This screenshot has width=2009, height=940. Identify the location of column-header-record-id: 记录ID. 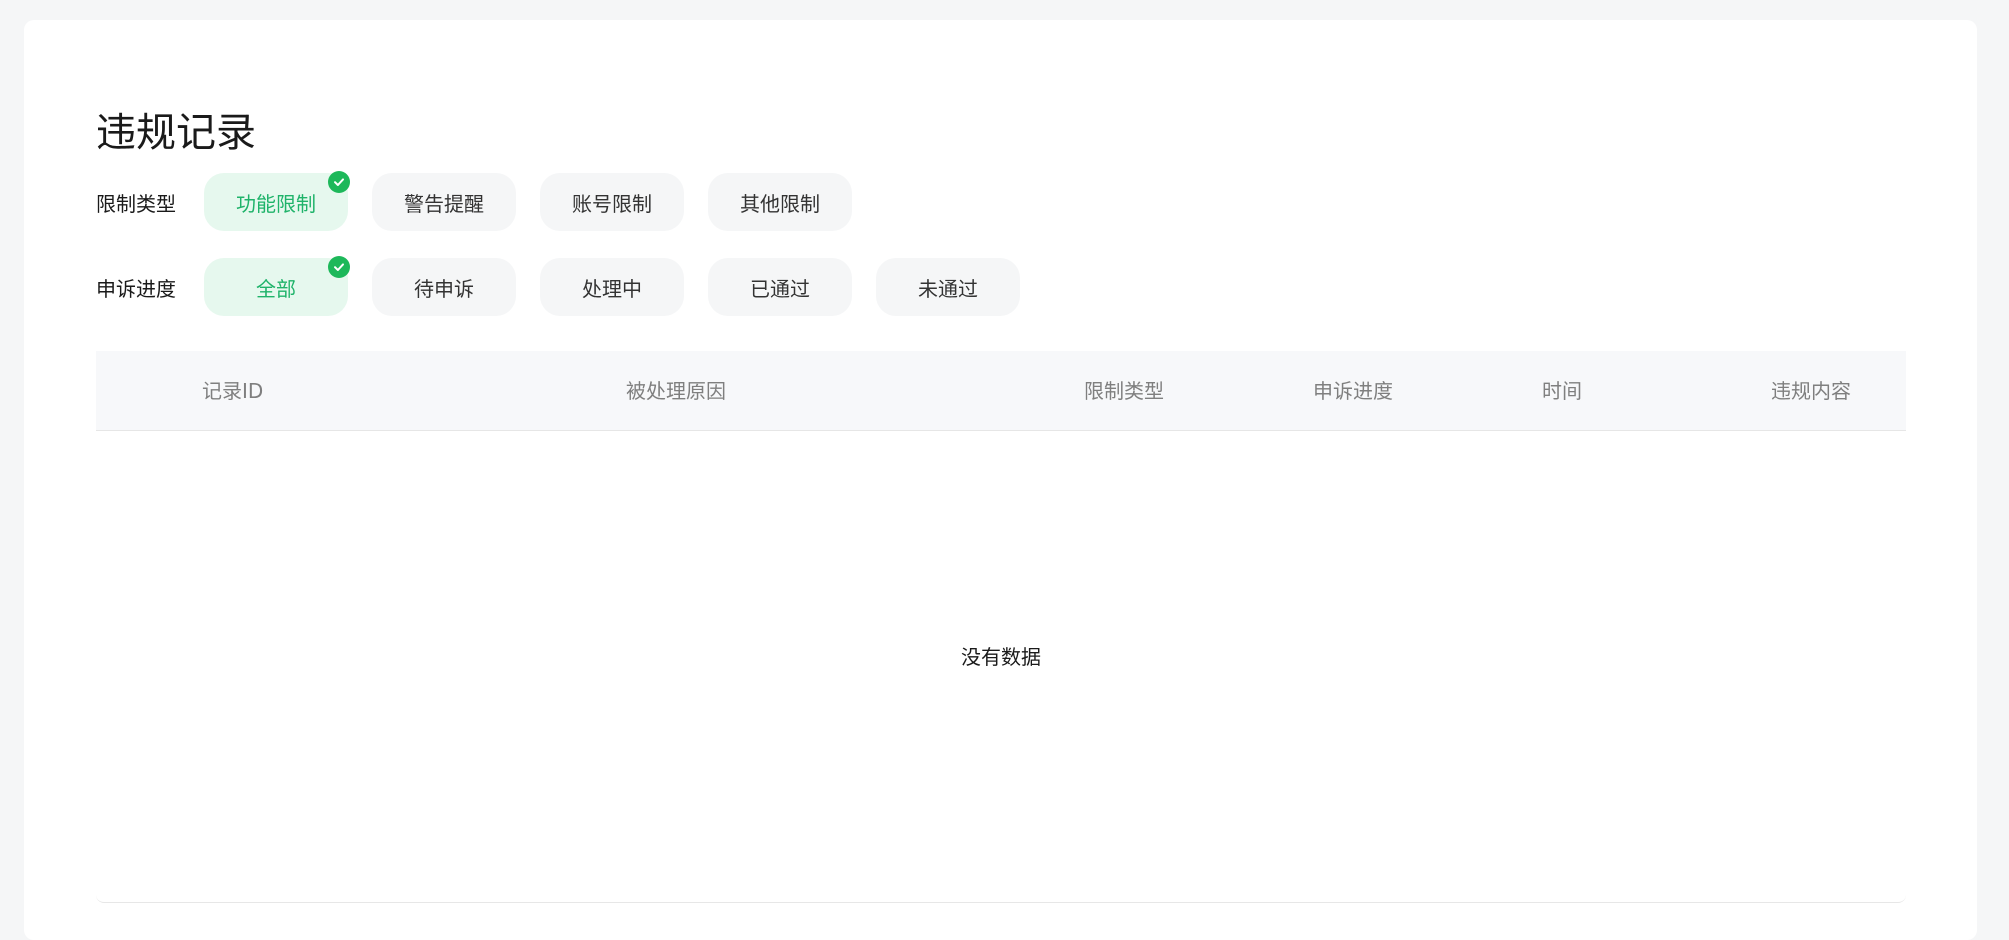
(233, 391).